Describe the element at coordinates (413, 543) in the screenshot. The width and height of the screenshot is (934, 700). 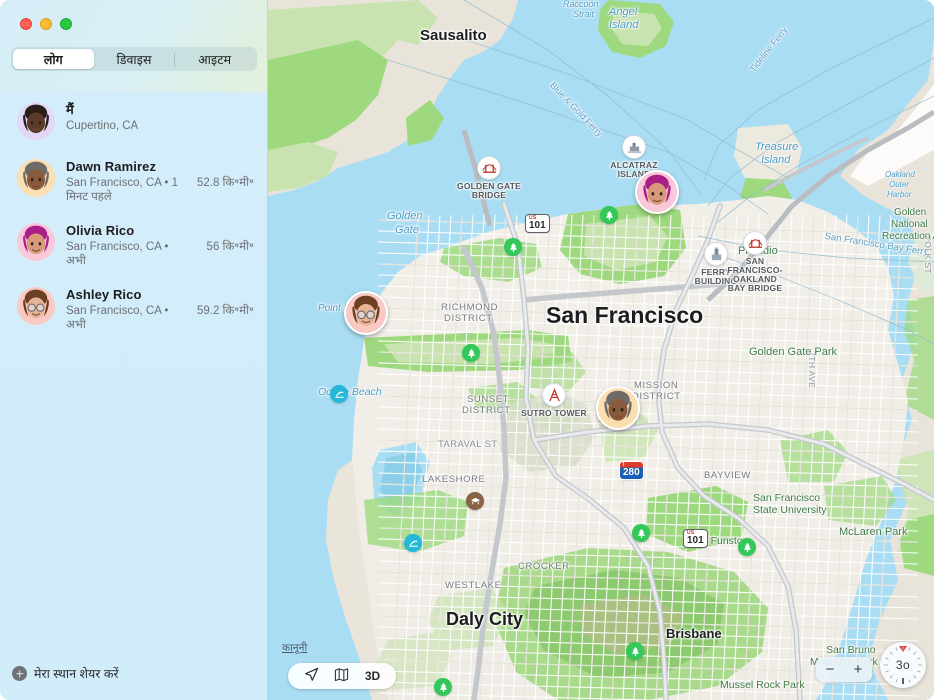
I see `beach-marker-fort-funston` at that location.